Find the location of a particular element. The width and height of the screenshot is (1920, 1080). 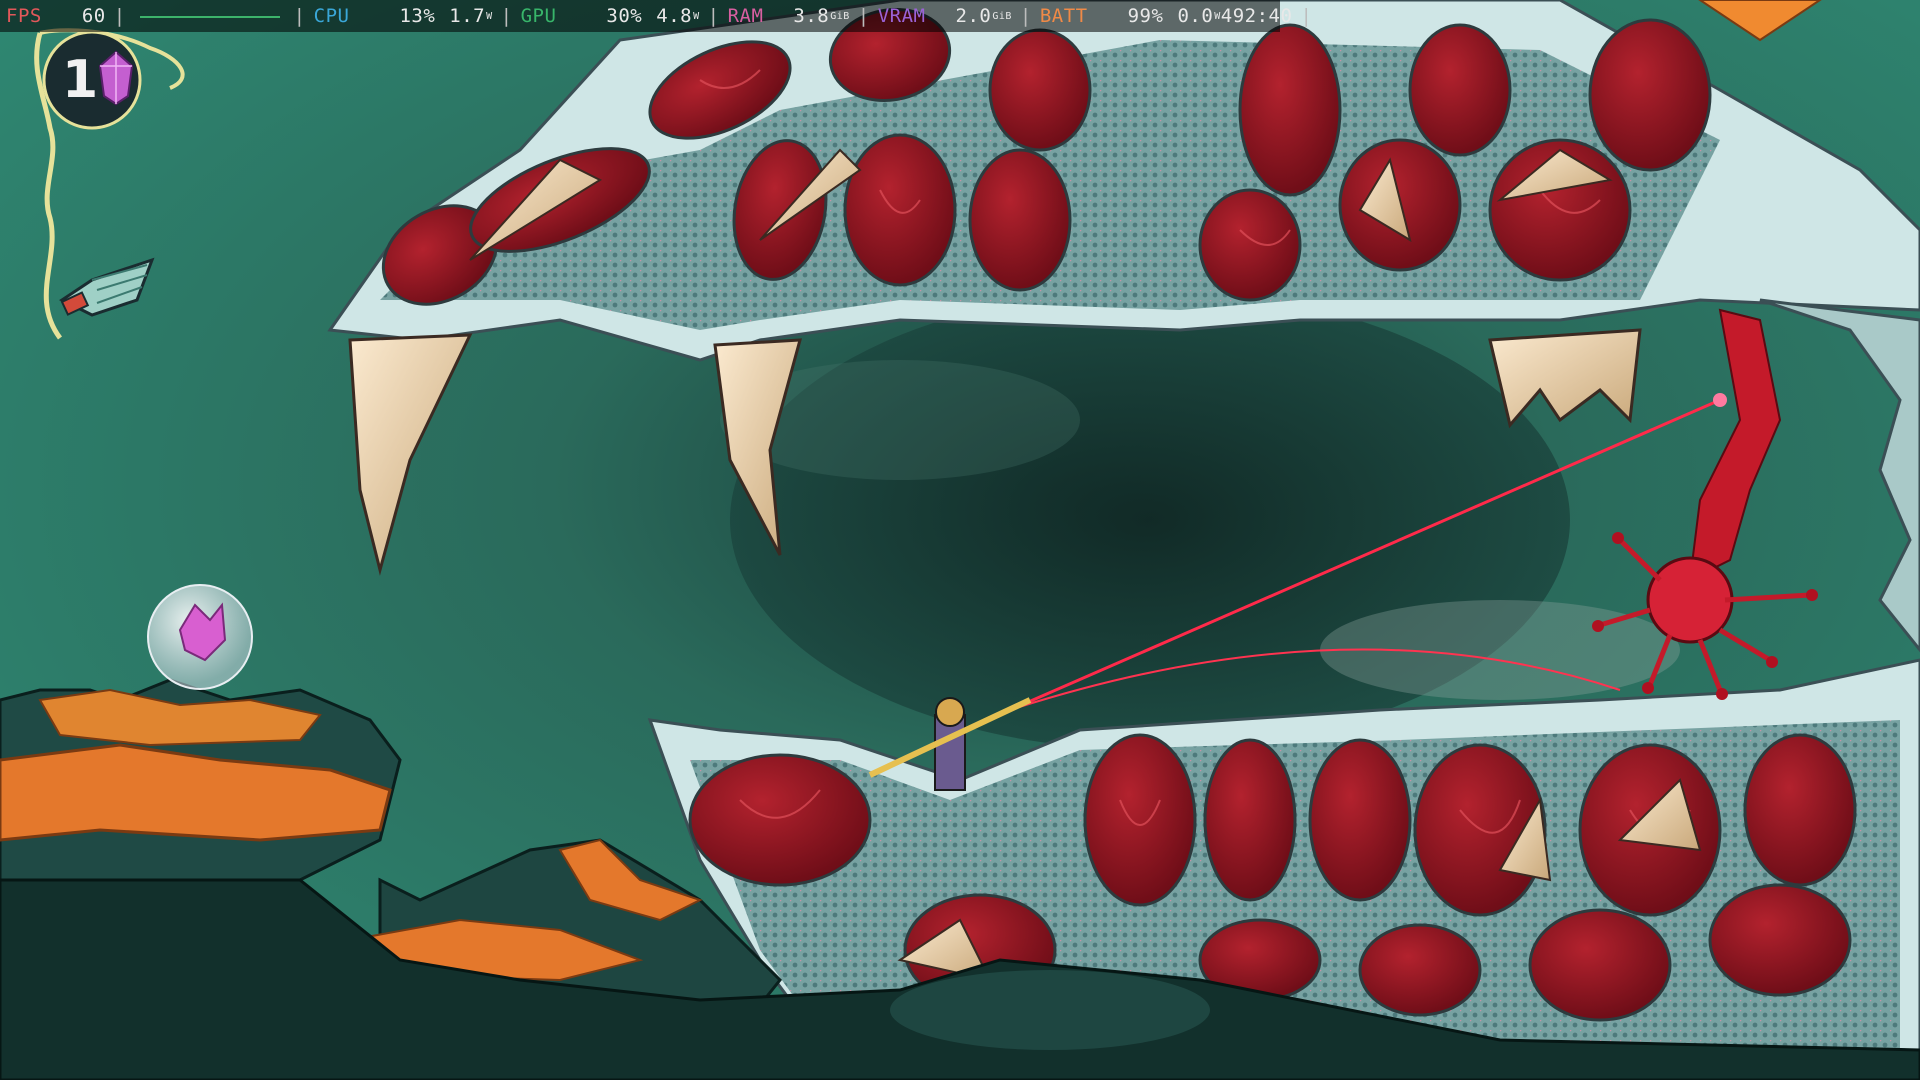

ram-value: 3.8 is located at coordinates (811, 16).